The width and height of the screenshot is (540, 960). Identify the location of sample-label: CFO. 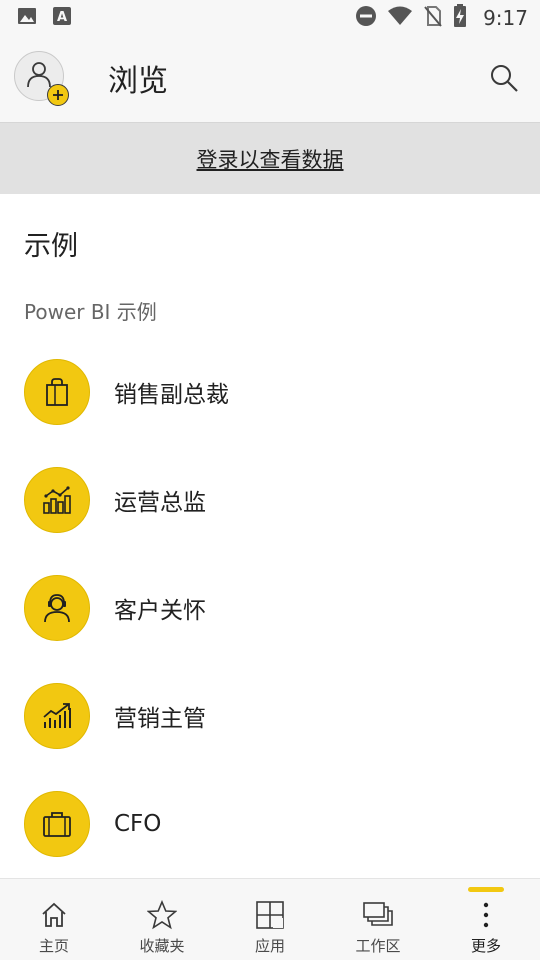
(138, 824).